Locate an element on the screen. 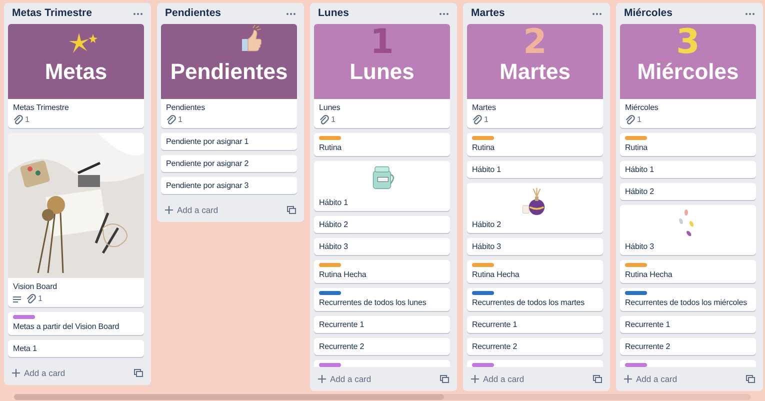  card-title: Recurrente 1 is located at coordinates (342, 324).